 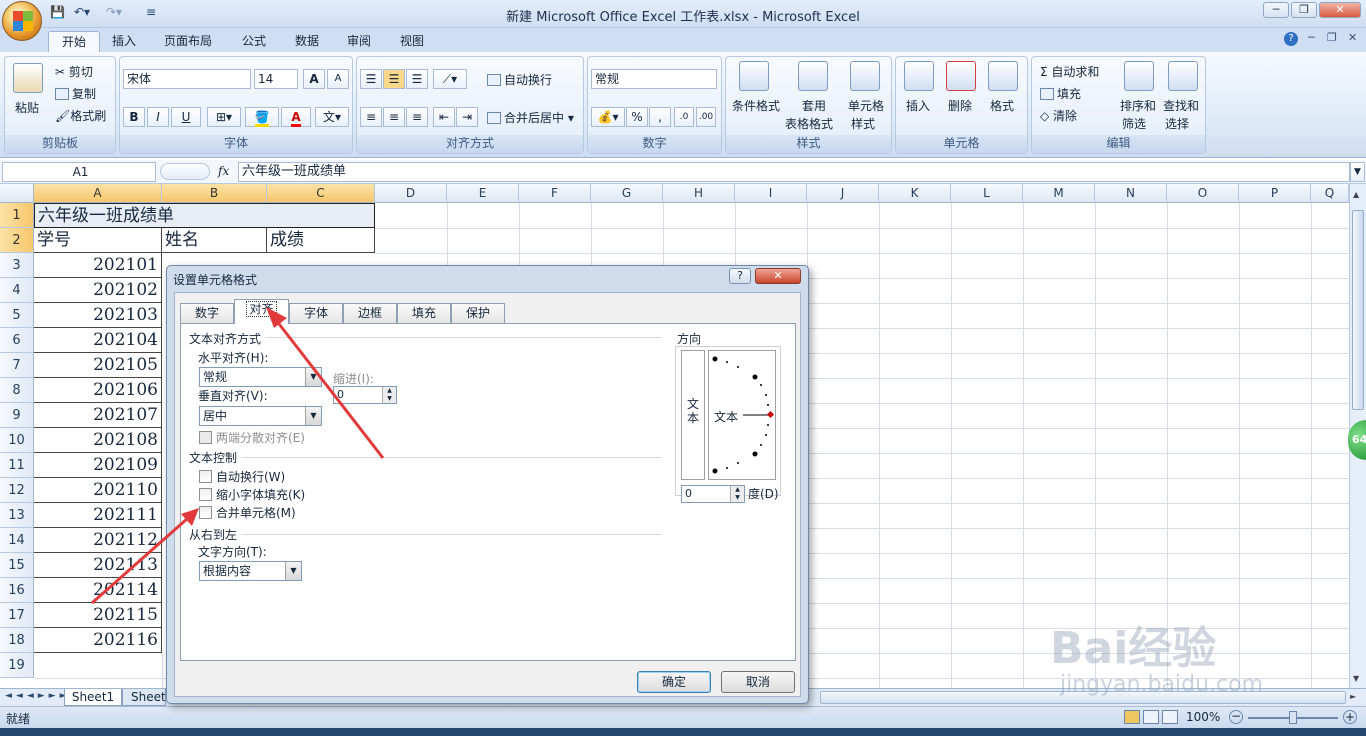 What do you see at coordinates (1291, 39) in the screenshot?
I see `help-icon: ?` at bounding box center [1291, 39].